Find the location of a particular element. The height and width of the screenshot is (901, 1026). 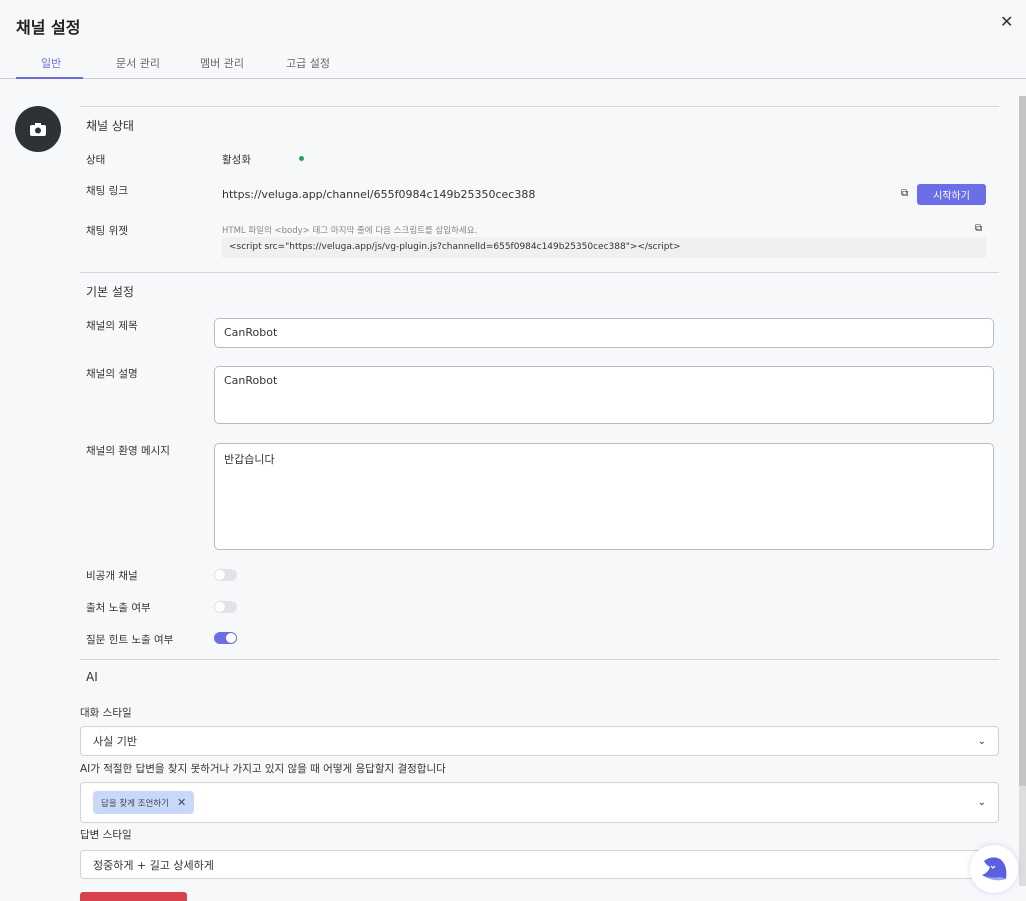

state-label: 상태 is located at coordinates (96, 160).